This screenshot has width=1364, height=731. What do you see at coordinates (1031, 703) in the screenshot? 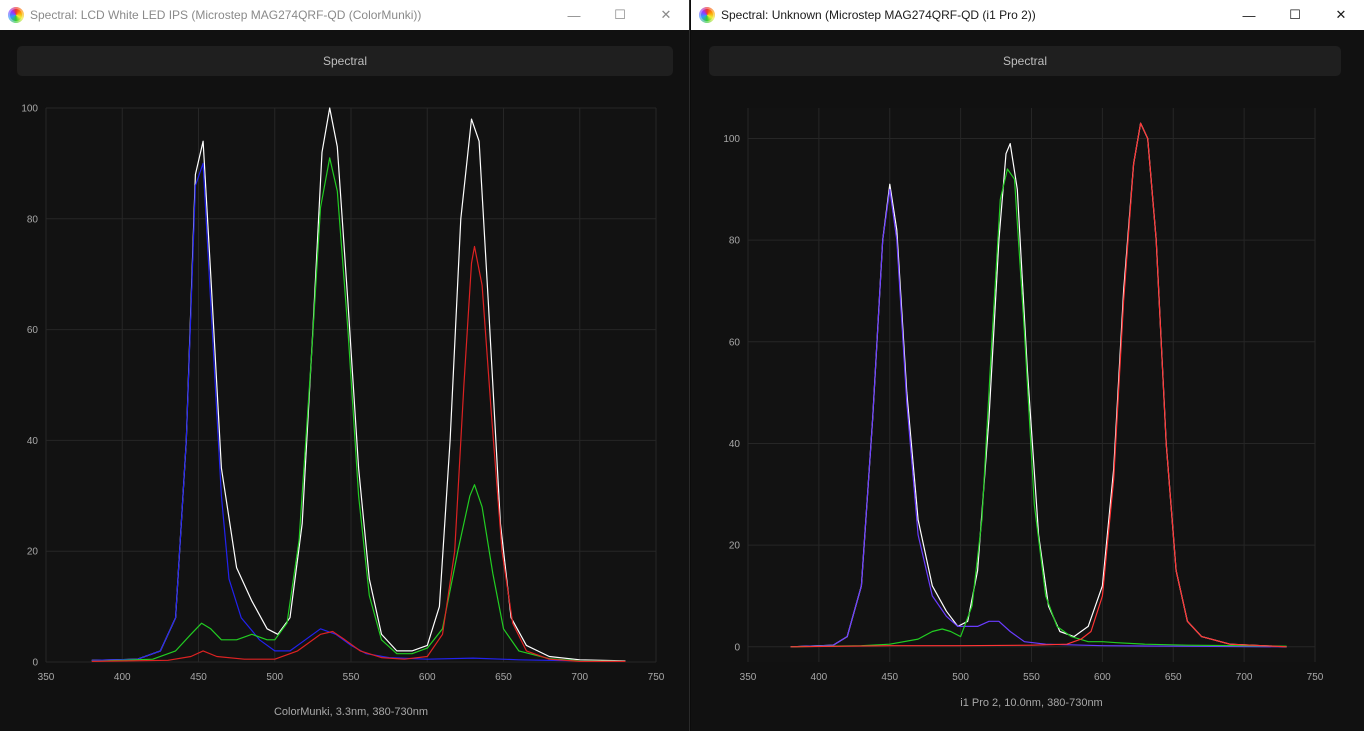
I see `chart-caption: i1 Pro 2, 10.0nm, 380-730nm` at bounding box center [1031, 703].